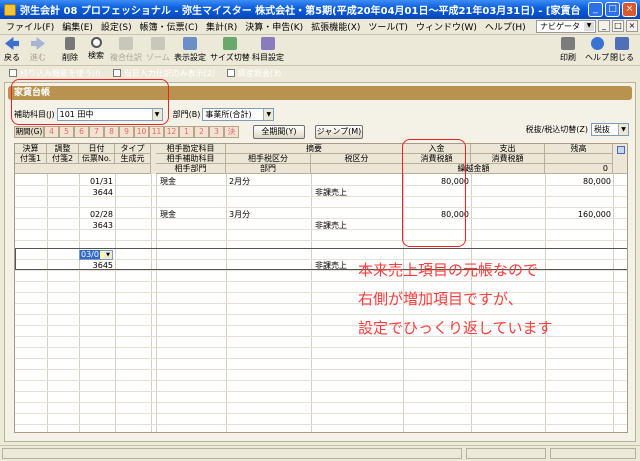 Image resolution: width=640 pixels, height=461 pixels. I want to click on date-edit-value: 03/0, so click(90, 254).